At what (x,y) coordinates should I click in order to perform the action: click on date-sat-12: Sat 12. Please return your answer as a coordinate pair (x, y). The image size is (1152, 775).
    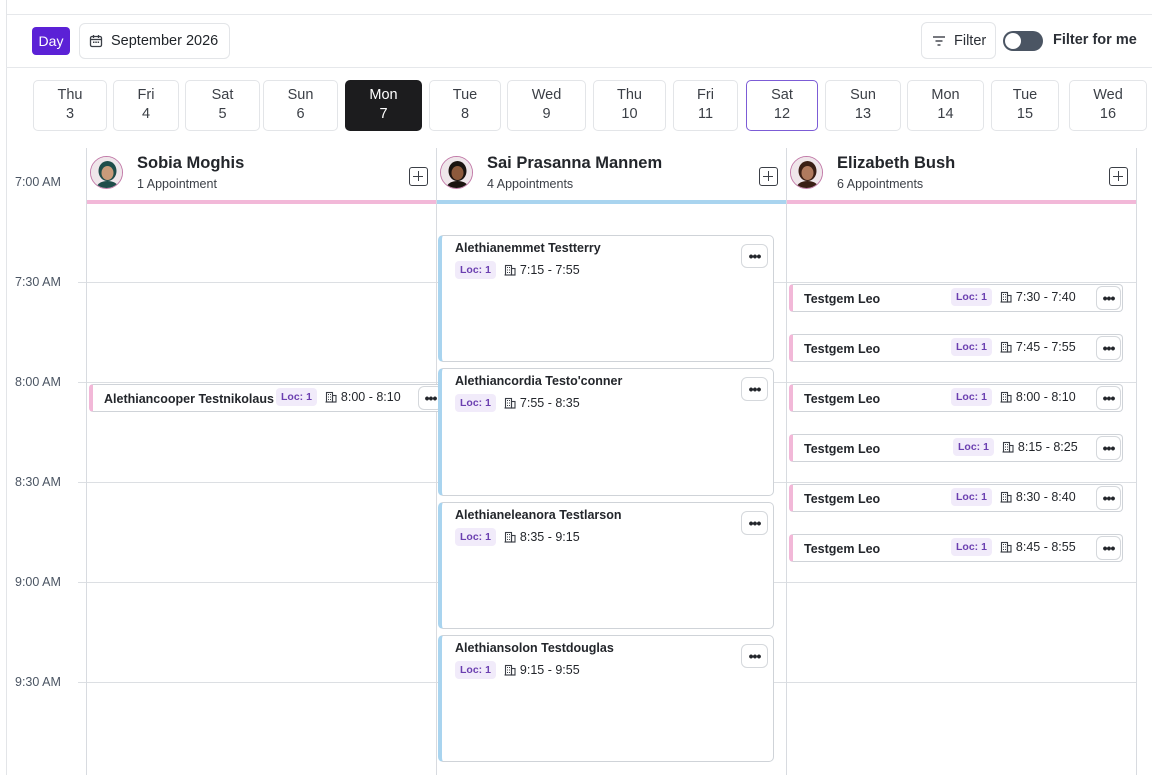
    Looking at the image, I should click on (782, 105).